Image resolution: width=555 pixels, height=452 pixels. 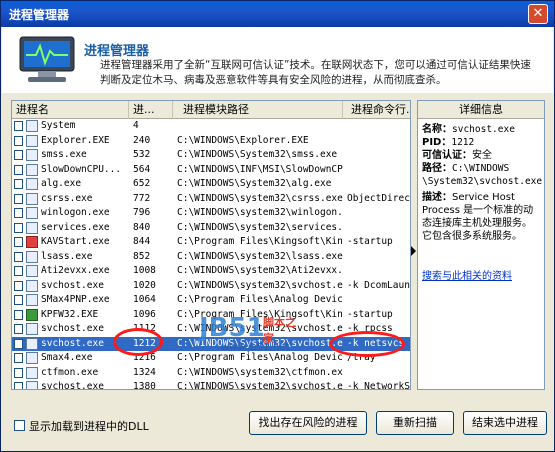 I want to click on highlight-circle-pid, so click(x=138, y=342).